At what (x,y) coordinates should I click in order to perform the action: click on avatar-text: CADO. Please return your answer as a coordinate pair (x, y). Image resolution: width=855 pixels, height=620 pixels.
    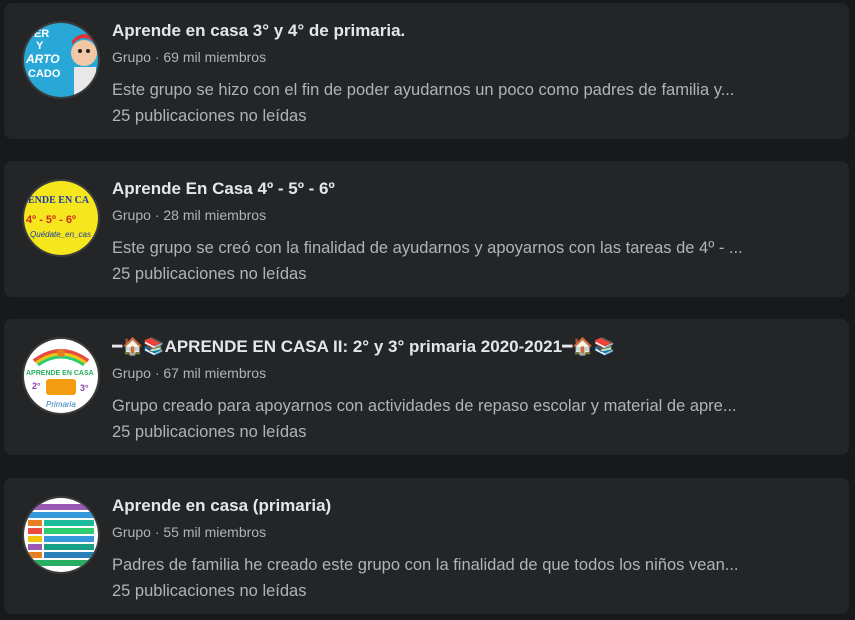
    Looking at the image, I should click on (44, 74).